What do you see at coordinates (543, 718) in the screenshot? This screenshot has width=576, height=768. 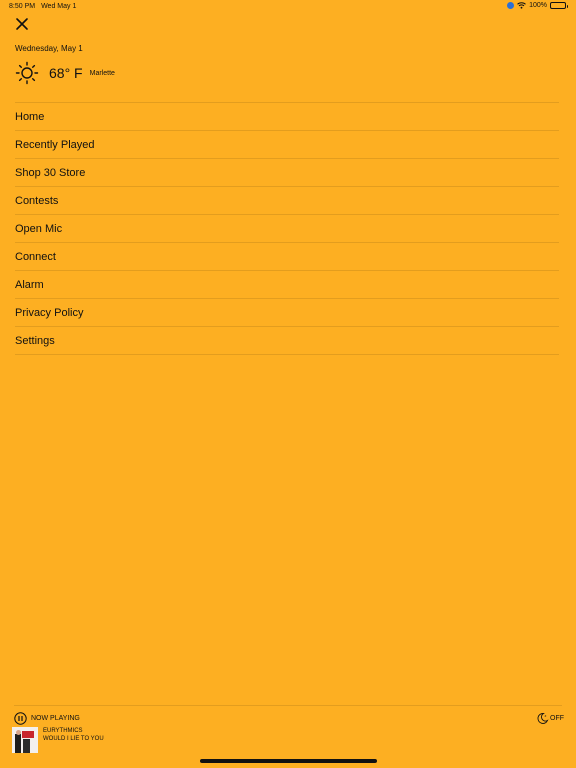 I see `moon-icon: z` at bounding box center [543, 718].